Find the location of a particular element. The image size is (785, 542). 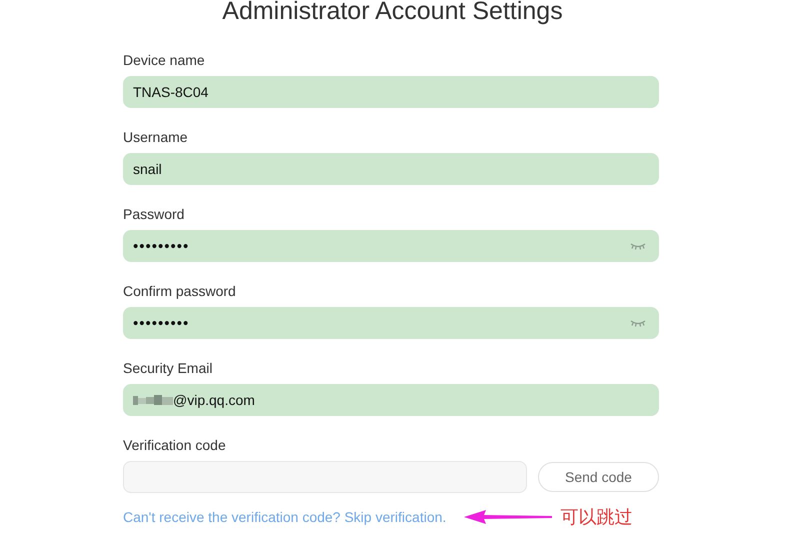

input-field: TNAS-8C04 is located at coordinates (391, 92).